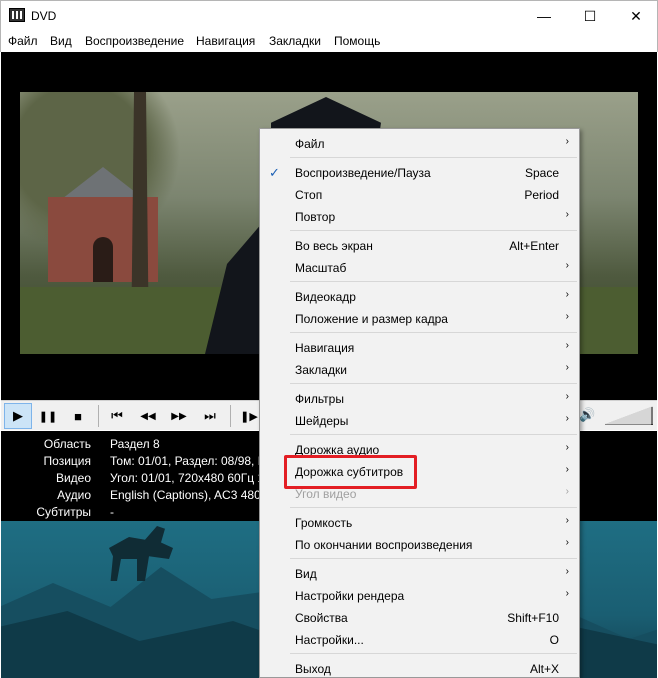  Describe the element at coordinates (78, 416) in the screenshot. I see `stop-button: ■` at that location.